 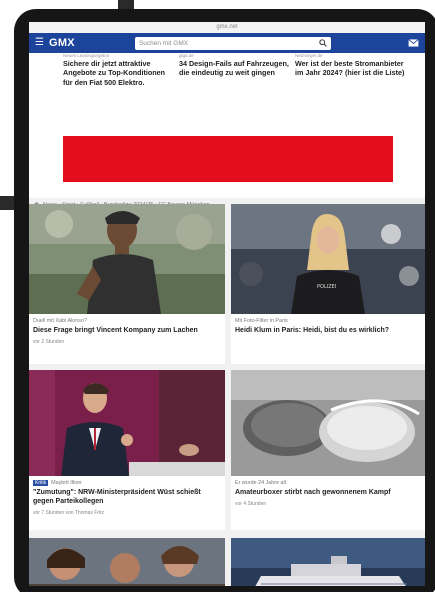 What do you see at coordinates (227, 27) in the screenshot?
I see `browser-url: gmx.net` at bounding box center [227, 27].